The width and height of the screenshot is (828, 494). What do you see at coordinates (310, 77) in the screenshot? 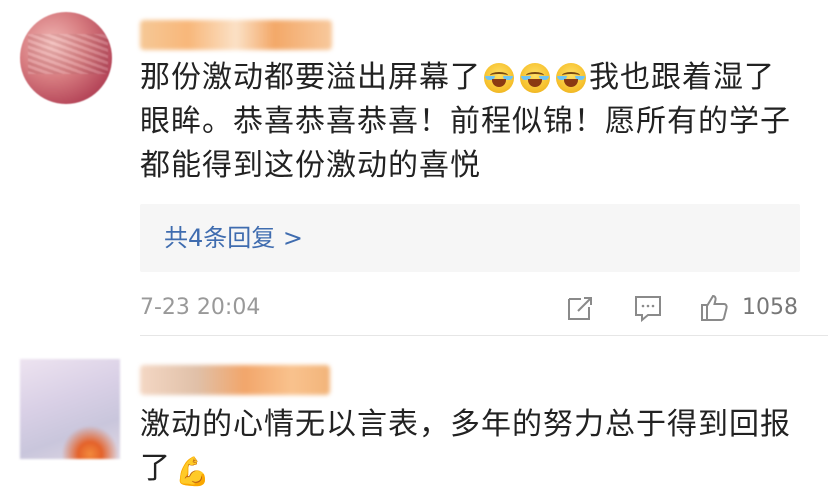
I see `comment-text-segment: 那份激动都要溢出屏幕了` at bounding box center [310, 77].